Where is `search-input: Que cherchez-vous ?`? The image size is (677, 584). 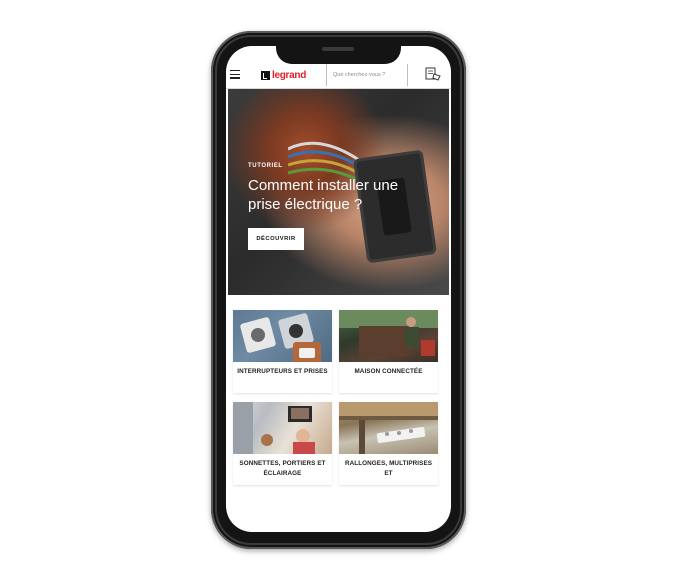 search-input: Que cherchez-vous ? is located at coordinates (368, 75).